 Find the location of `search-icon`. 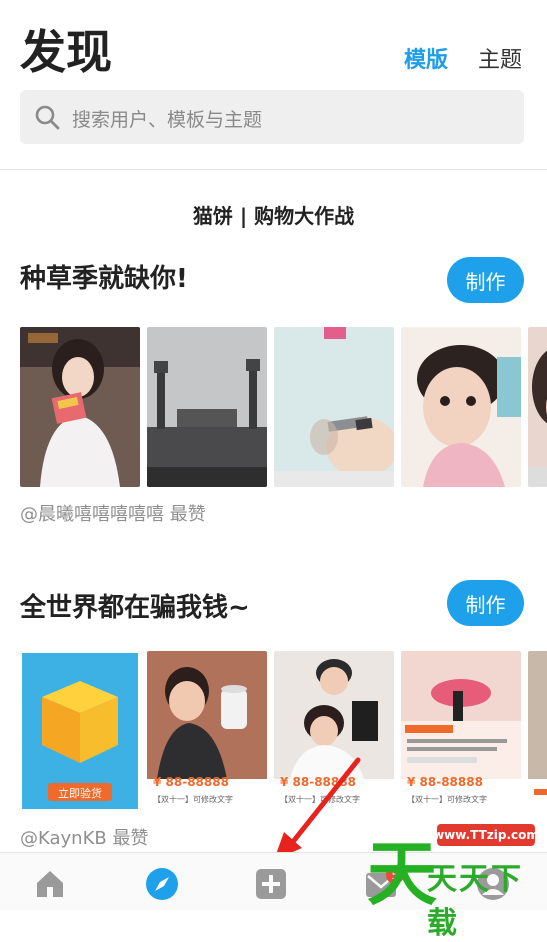

search-icon is located at coordinates (47, 117).